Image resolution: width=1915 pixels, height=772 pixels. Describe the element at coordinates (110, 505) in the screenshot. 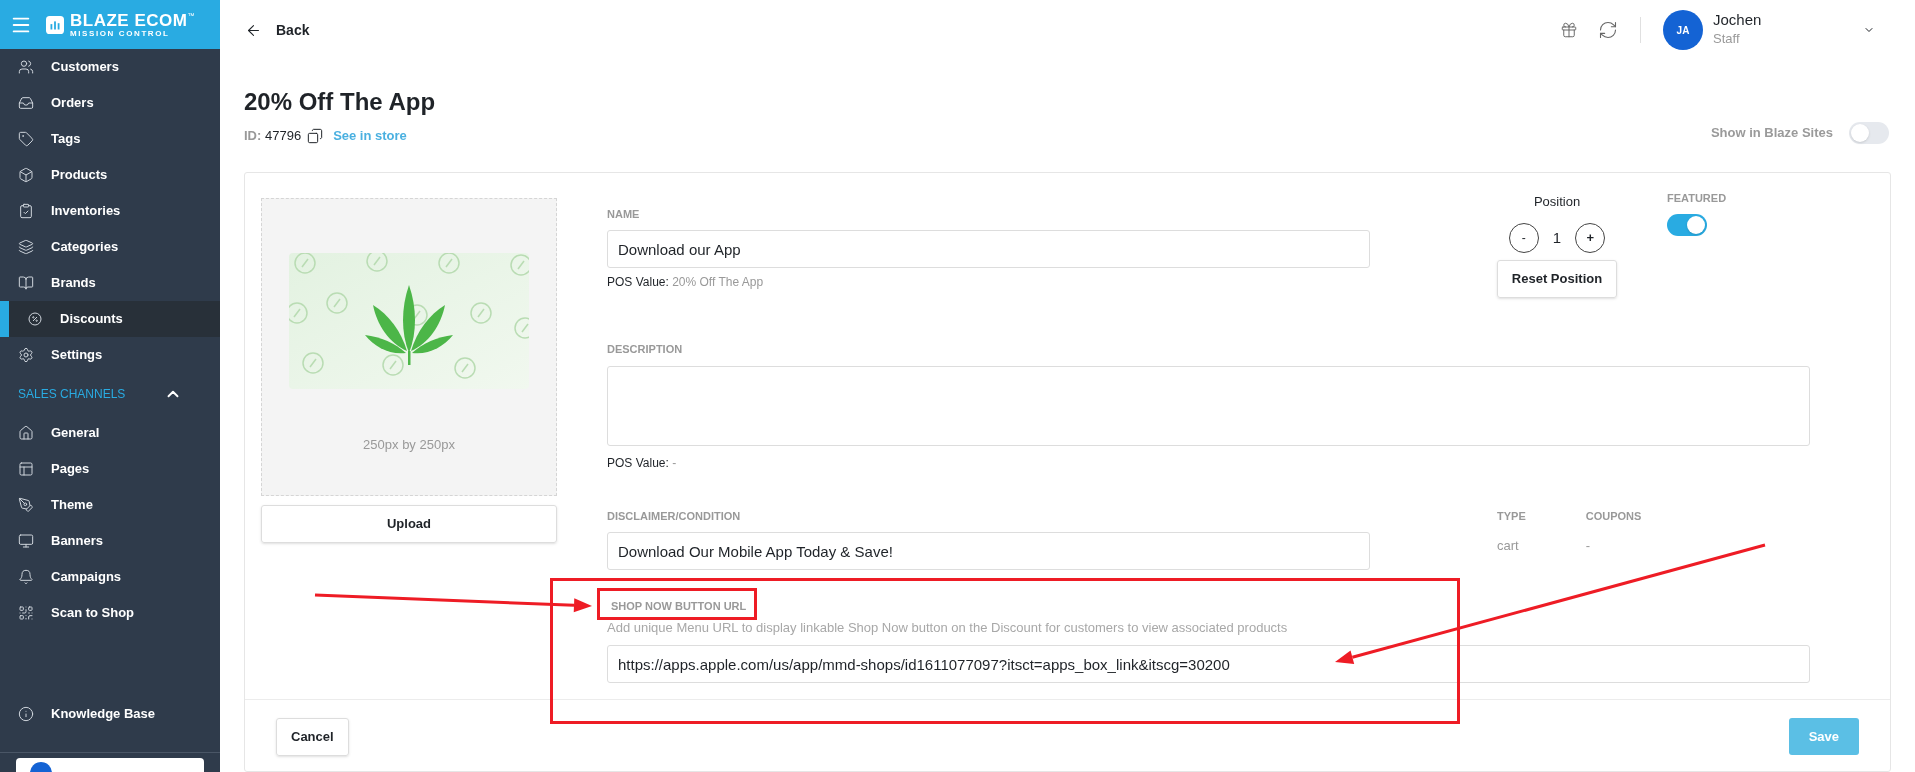

I see `sidebar-item: Theme` at that location.